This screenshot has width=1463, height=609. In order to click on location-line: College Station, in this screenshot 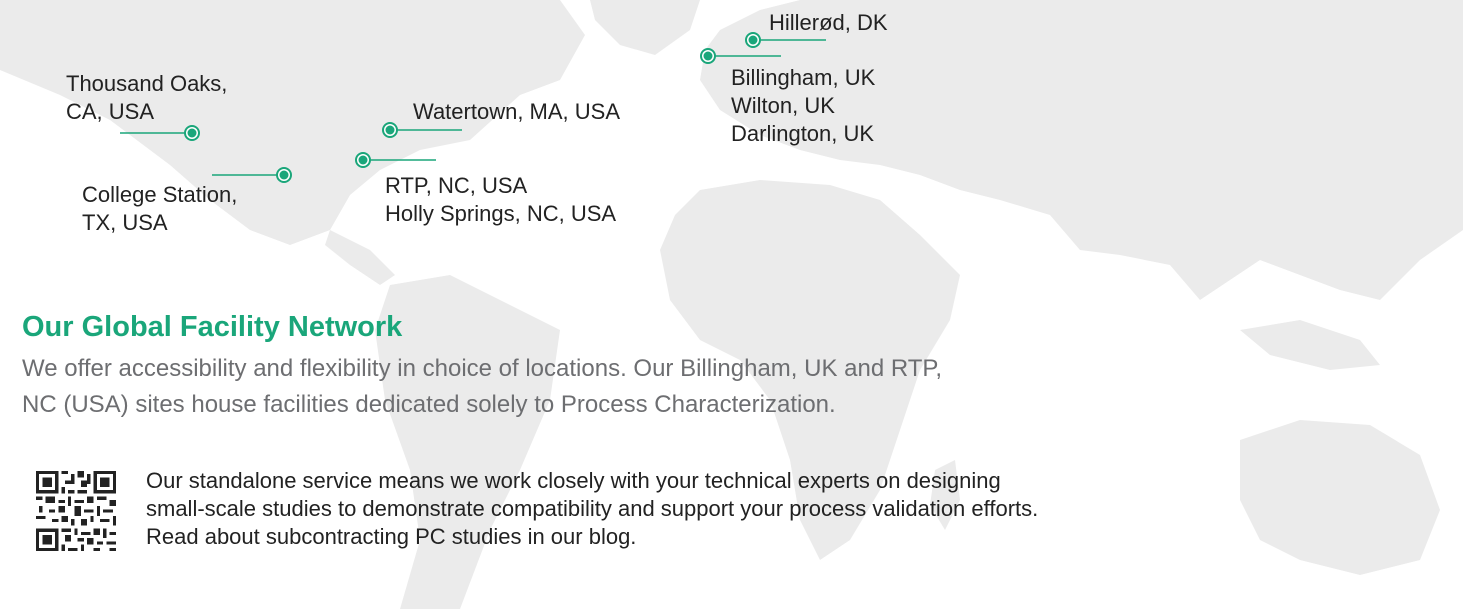, I will do `click(160, 194)`.